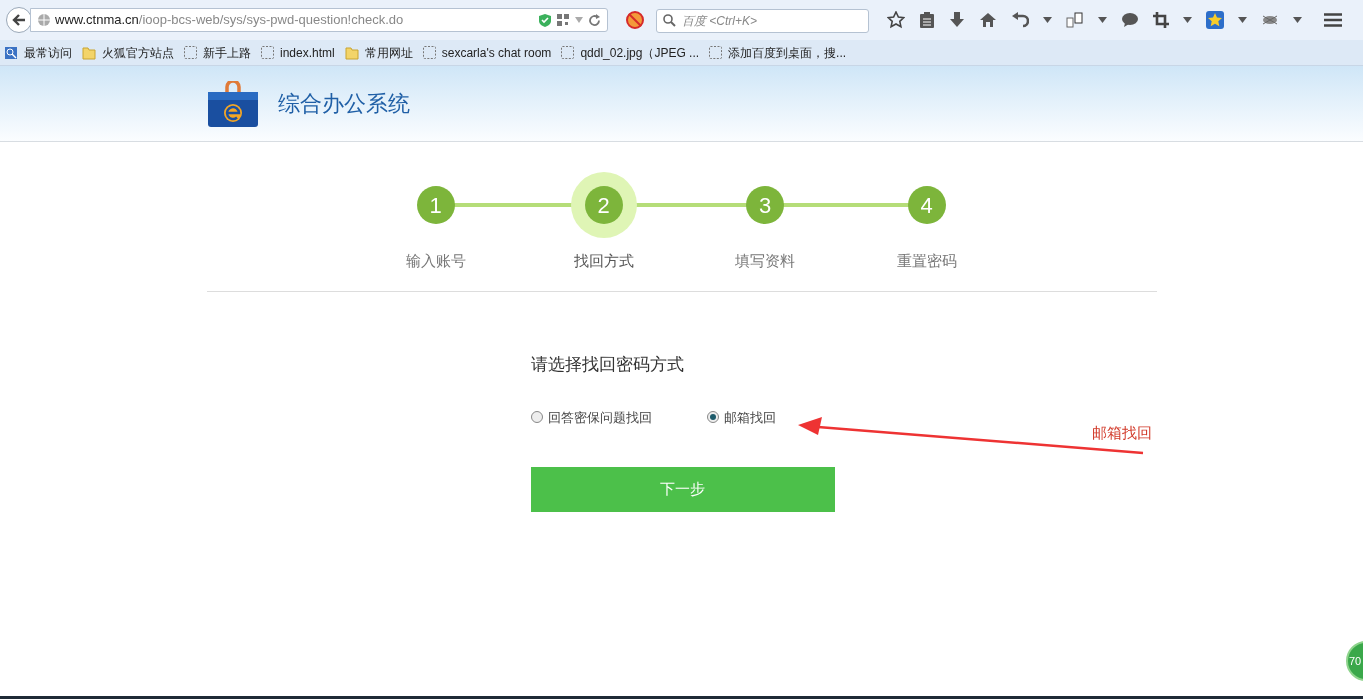 The image size is (1363, 699). I want to click on site-title: 综合办公系统, so click(344, 104).